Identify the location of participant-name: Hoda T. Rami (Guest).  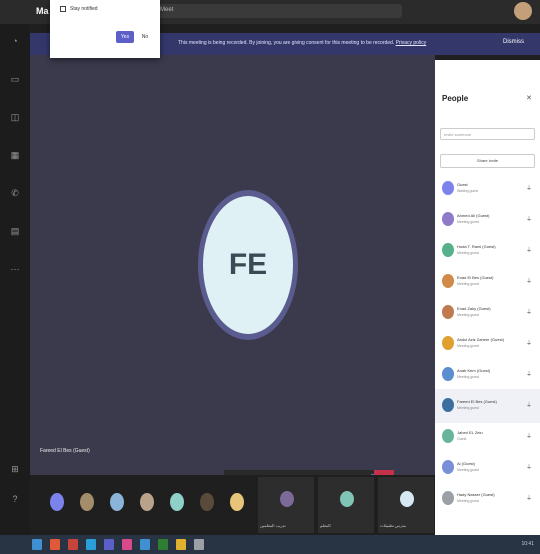
(476, 246).